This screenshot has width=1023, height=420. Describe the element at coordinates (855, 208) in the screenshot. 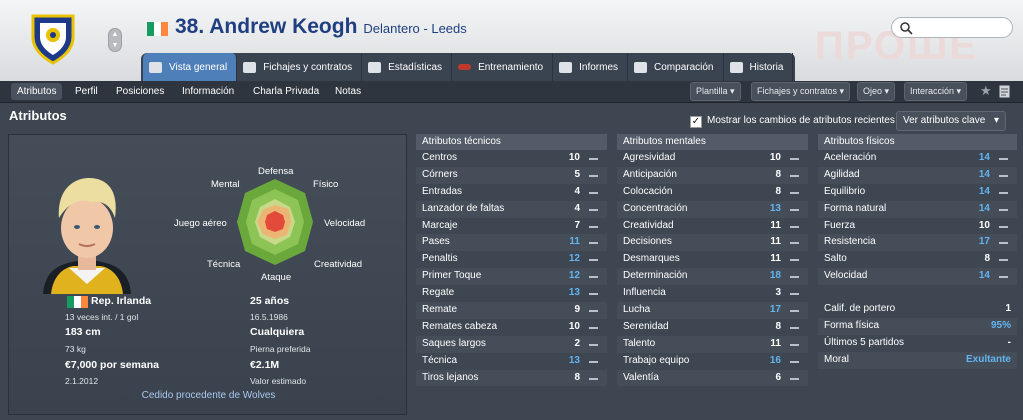

I see `attribute-name: Forma natural` at that location.